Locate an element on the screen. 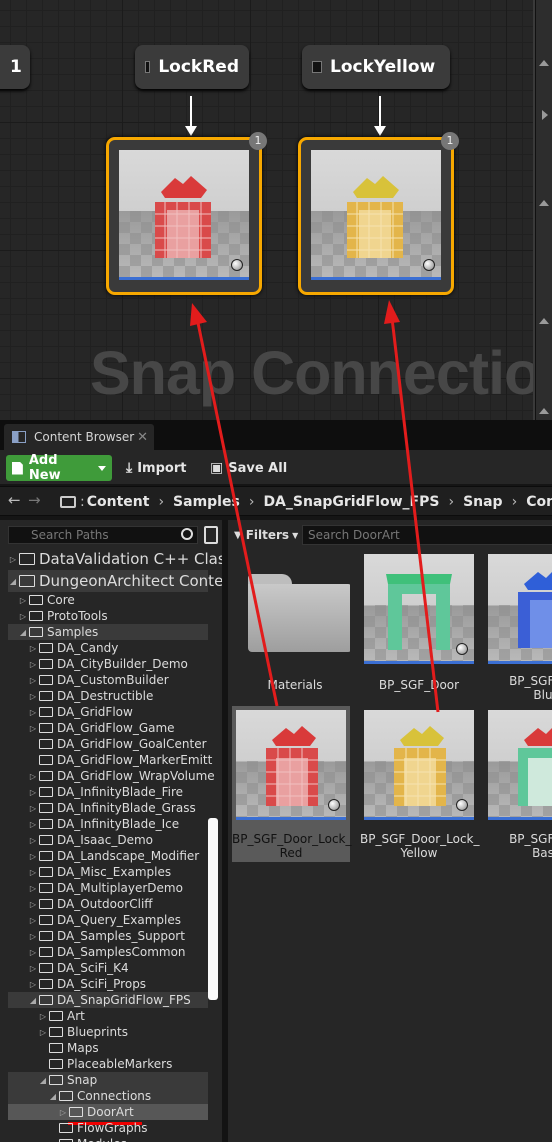  tree-item-da-scifi-k4: ▷ DA_SciFi_K4 is located at coordinates (108, 968).